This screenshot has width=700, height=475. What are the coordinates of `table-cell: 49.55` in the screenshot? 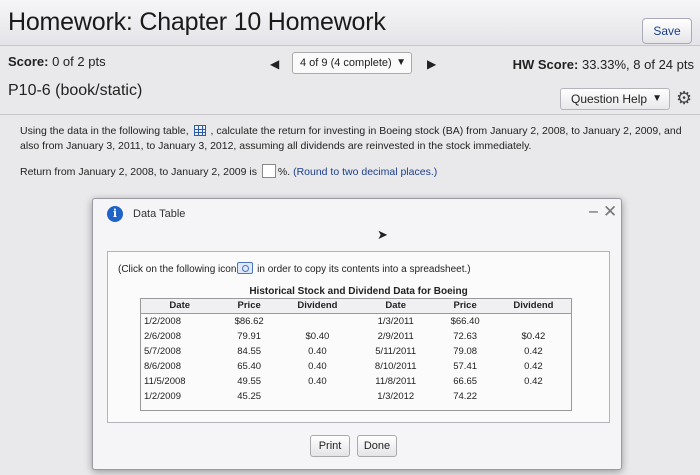 It's located at (249, 381).